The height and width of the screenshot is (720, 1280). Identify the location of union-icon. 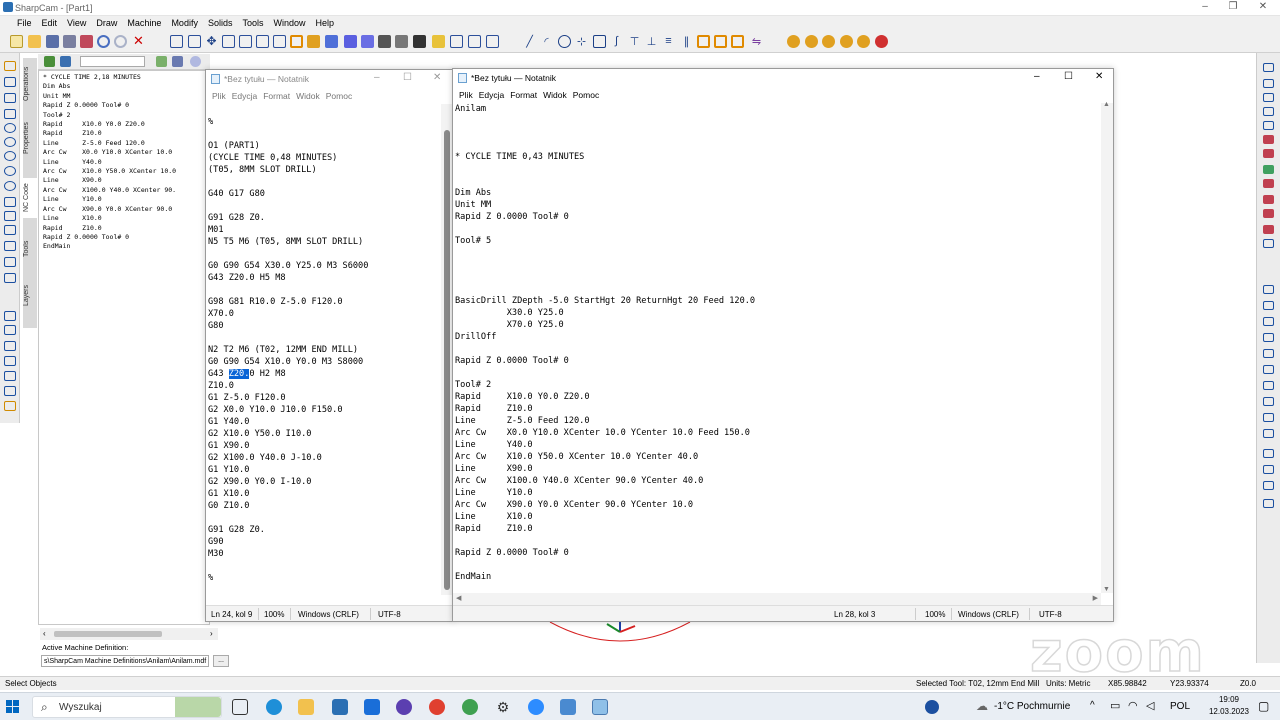
(1268, 183).